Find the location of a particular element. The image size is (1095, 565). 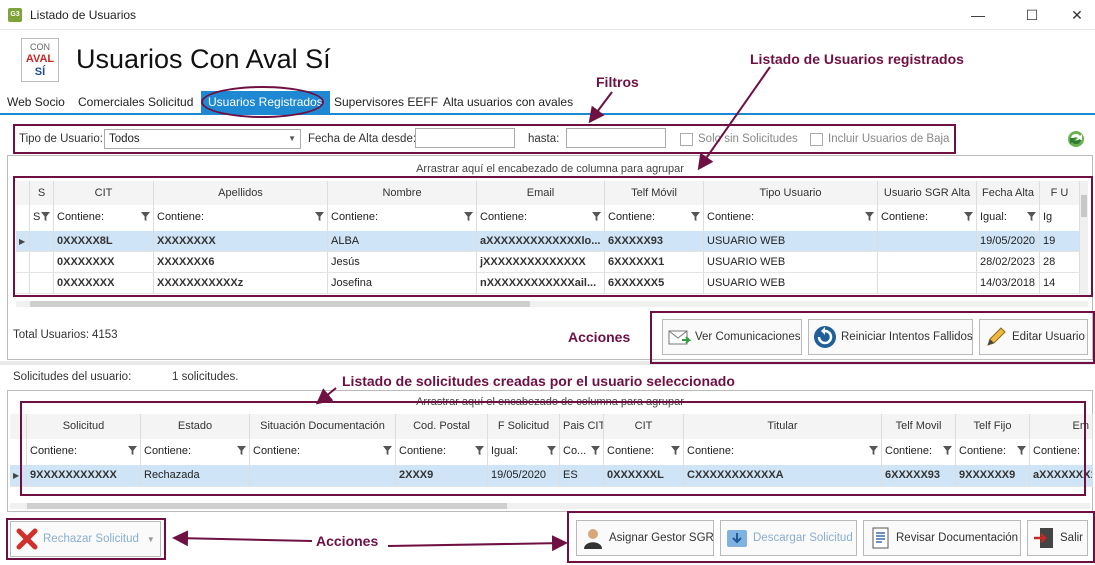

annotation-acciones-bottom: Acciones is located at coordinates (347, 541).